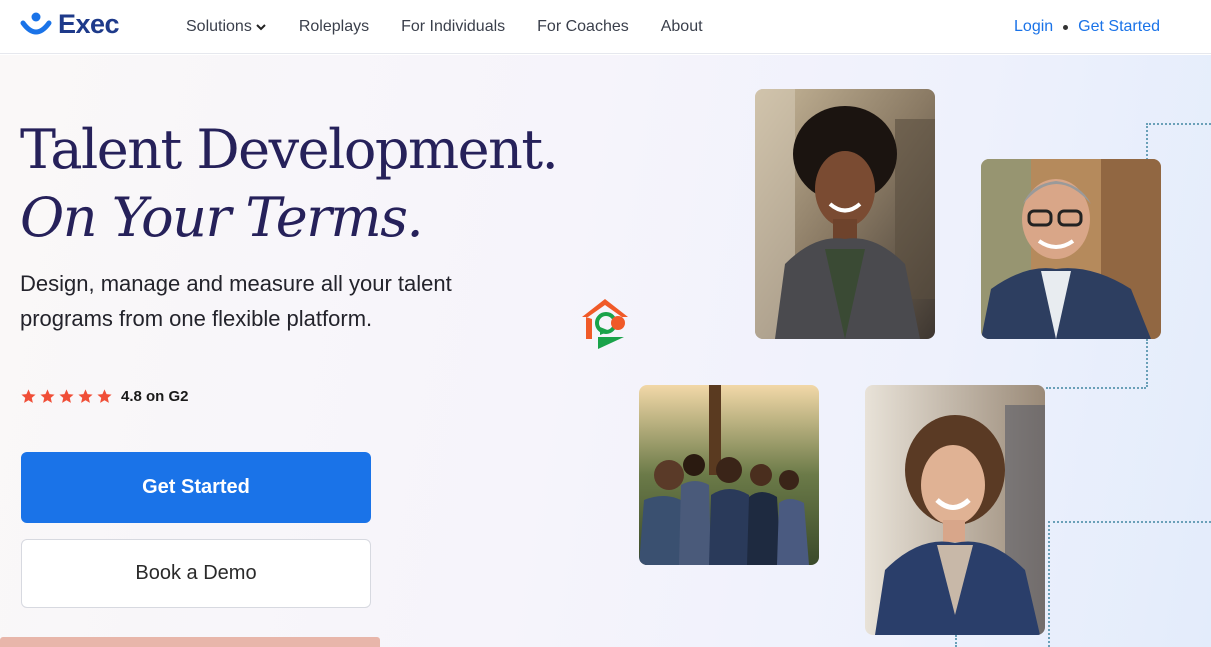  What do you see at coordinates (222, 217) in the screenshot?
I see `hero-title-italic: On Your Terms.` at bounding box center [222, 217].